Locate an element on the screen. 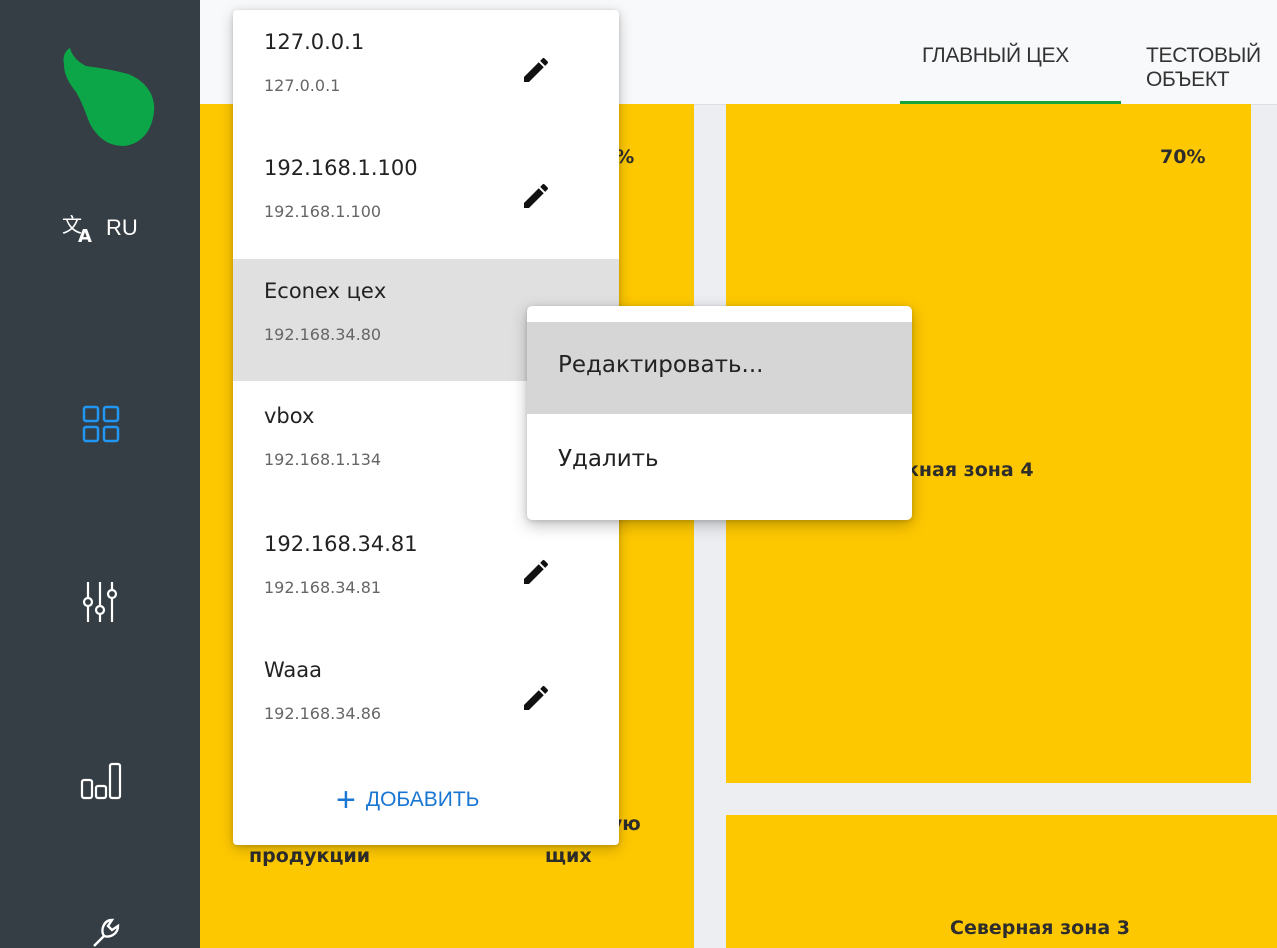  sliders-icon is located at coordinates (100, 602).